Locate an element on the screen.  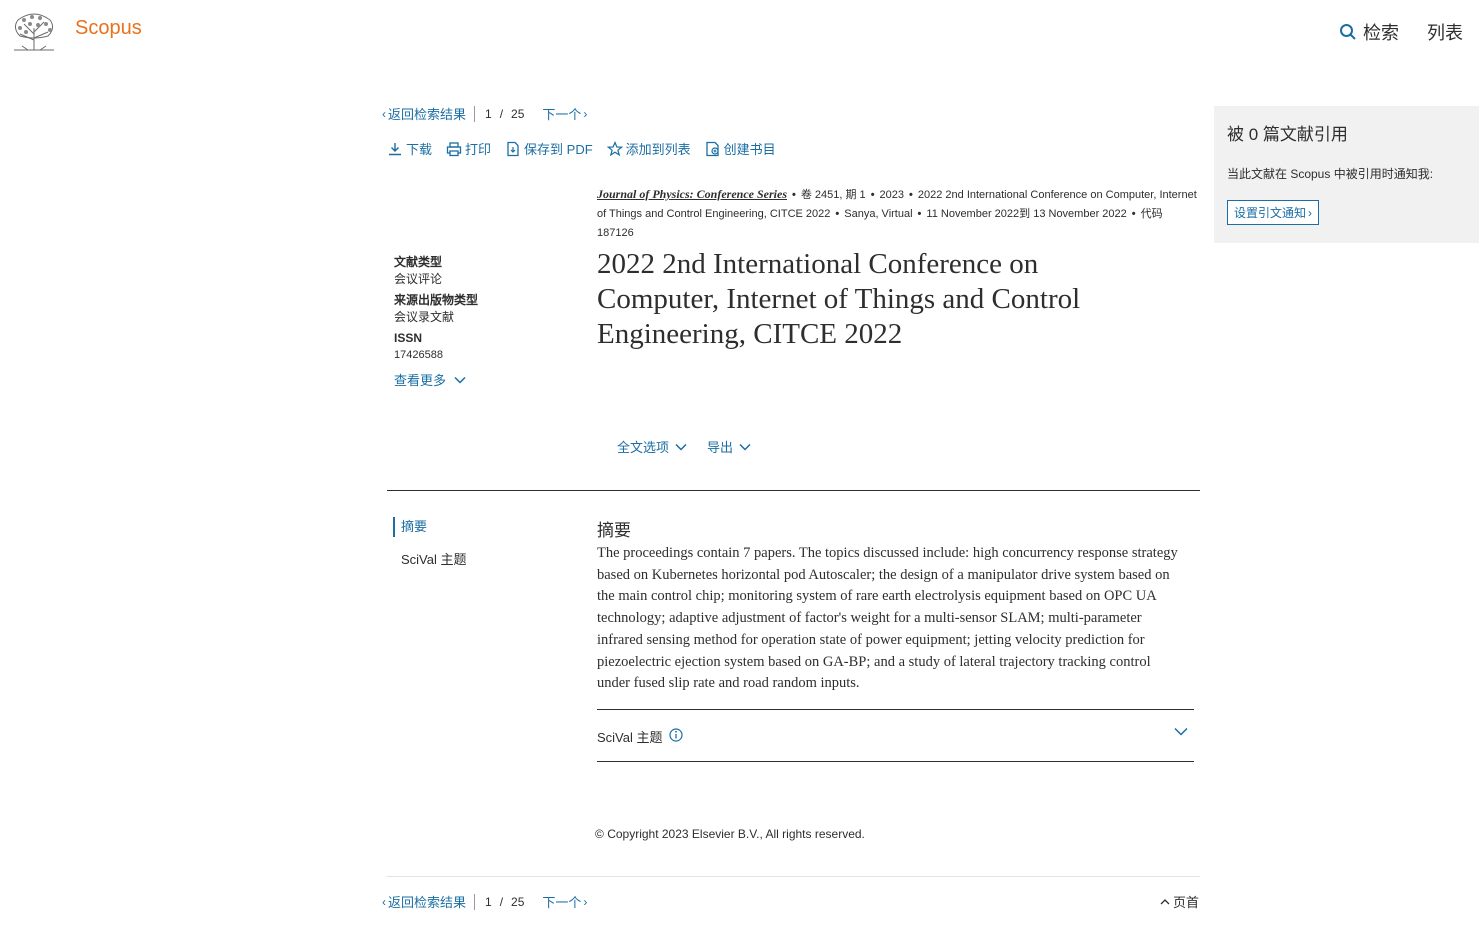
doc-type-label: 文献类型 is located at coordinates (418, 262).